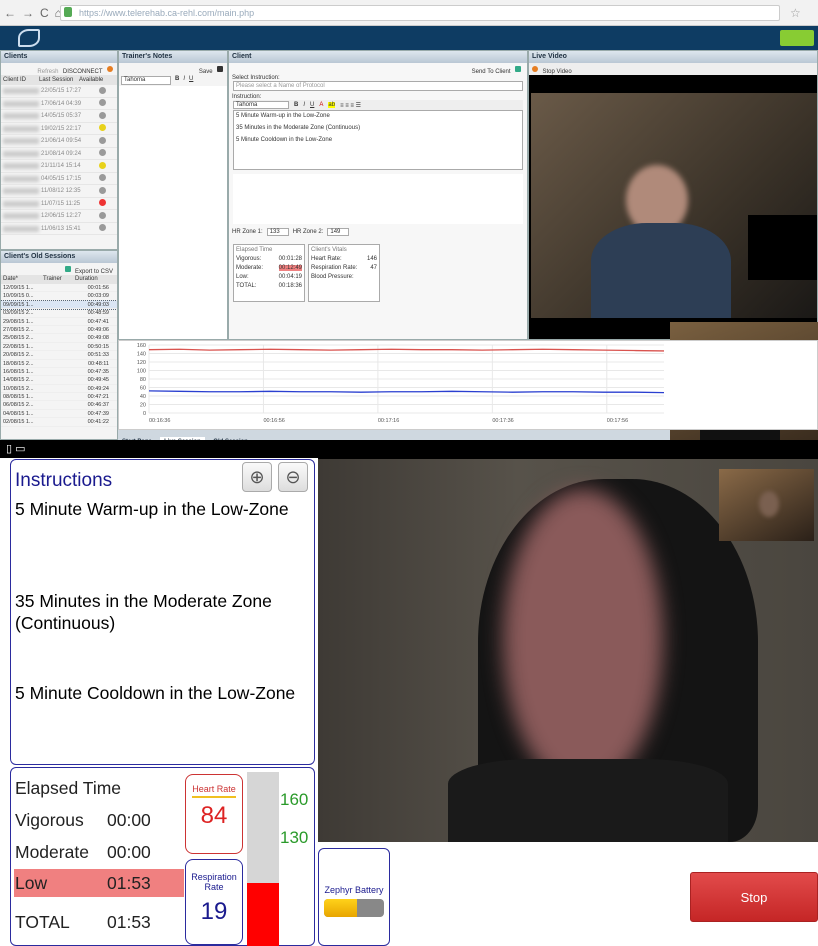  Describe the element at coordinates (354, 890) in the screenshot. I see `battery-label: Zephyr Battery` at that location.